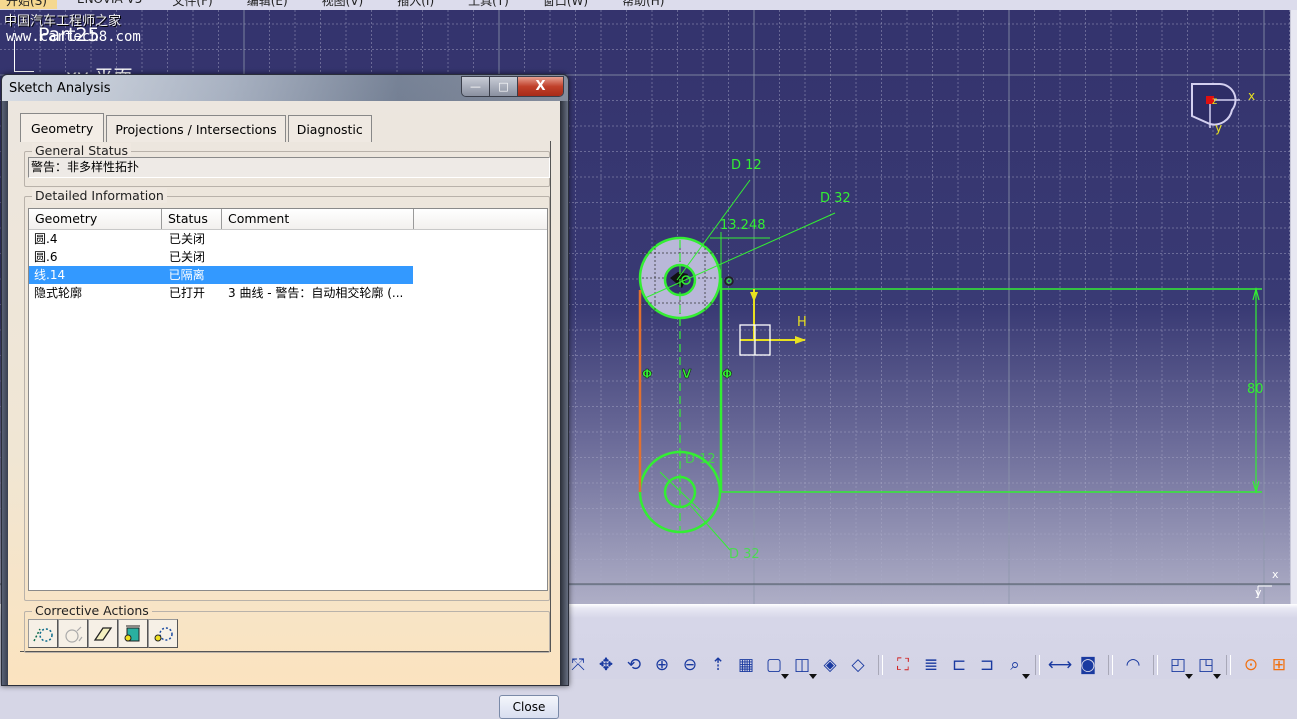 This screenshot has width=1297, height=719. I want to click on zoom-out-button: ⊖, so click(690, 665).